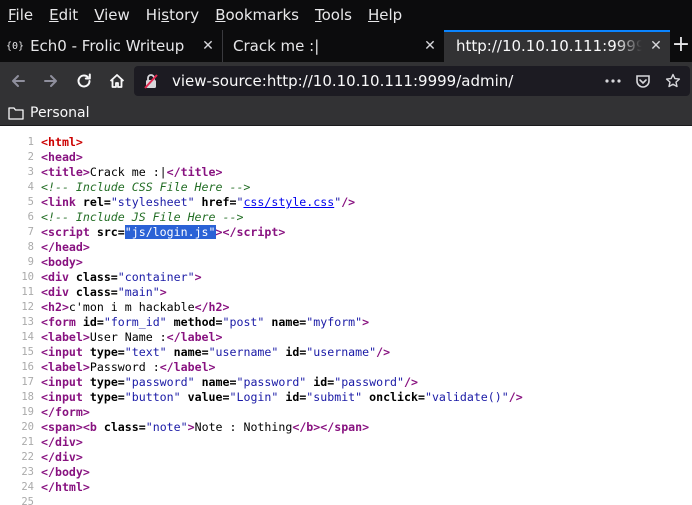 The image size is (692, 505). Describe the element at coordinates (333, 15) in the screenshot. I see `menu-tools: Tools` at that location.